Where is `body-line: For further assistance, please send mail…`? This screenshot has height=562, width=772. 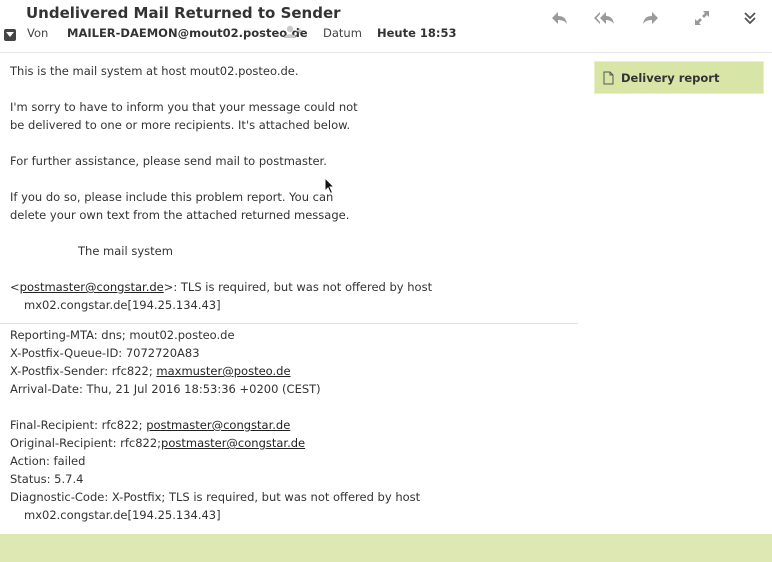 body-line: For further assistance, please send mail… is located at coordinates (168, 161).